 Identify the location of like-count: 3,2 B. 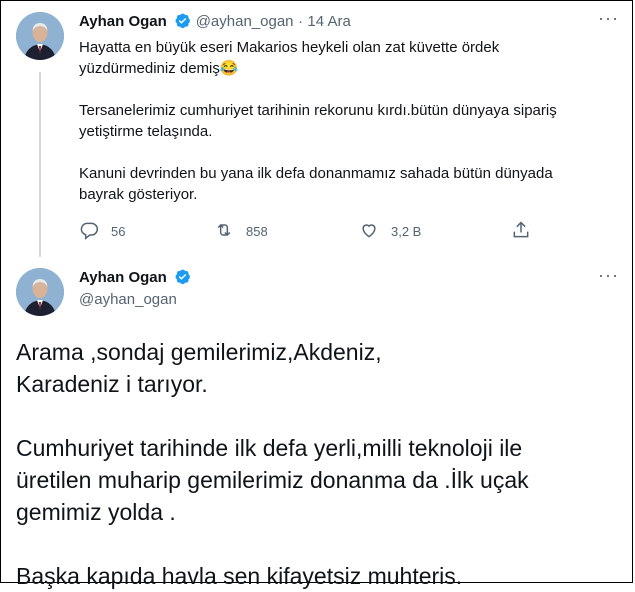
(406, 231).